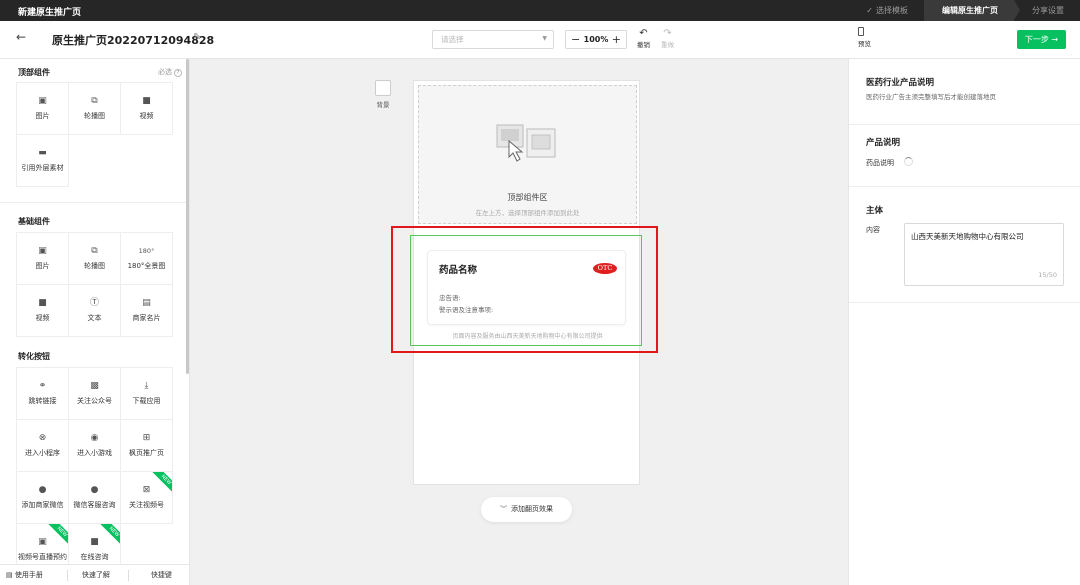 The width and height of the screenshot is (1080, 585). Describe the element at coordinates (544, 38) in the screenshot. I see `chevron-down-icon: ▼` at that location.